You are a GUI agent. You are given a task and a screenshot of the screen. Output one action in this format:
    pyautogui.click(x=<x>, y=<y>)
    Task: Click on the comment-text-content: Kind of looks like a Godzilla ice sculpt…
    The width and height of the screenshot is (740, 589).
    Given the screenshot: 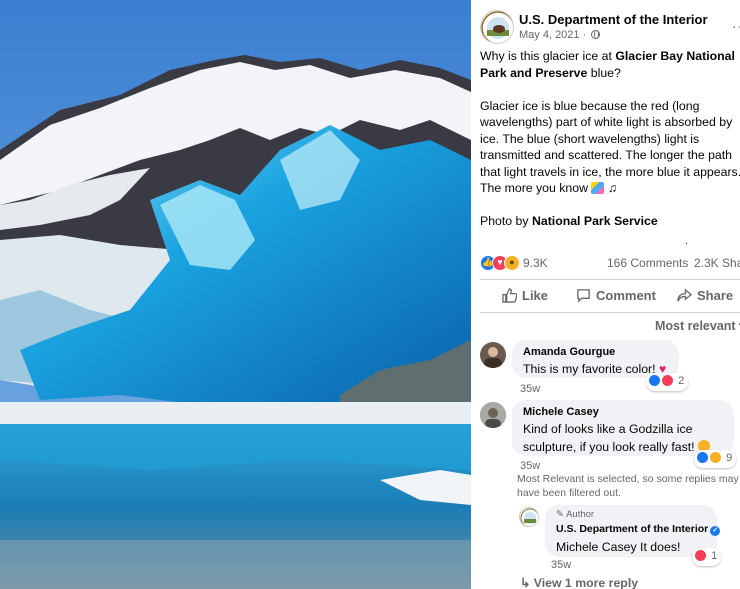 What is the action you would take?
    pyautogui.click(x=609, y=438)
    